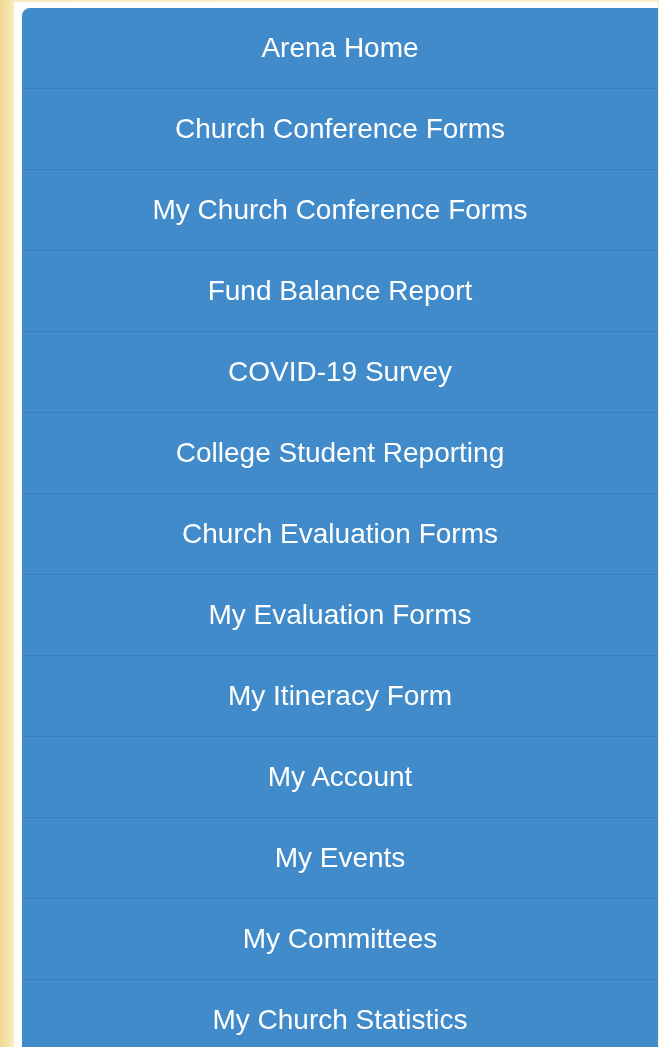  Describe the element at coordinates (340, 129) in the screenshot. I see `menu-link: Church Conference Forms` at that location.